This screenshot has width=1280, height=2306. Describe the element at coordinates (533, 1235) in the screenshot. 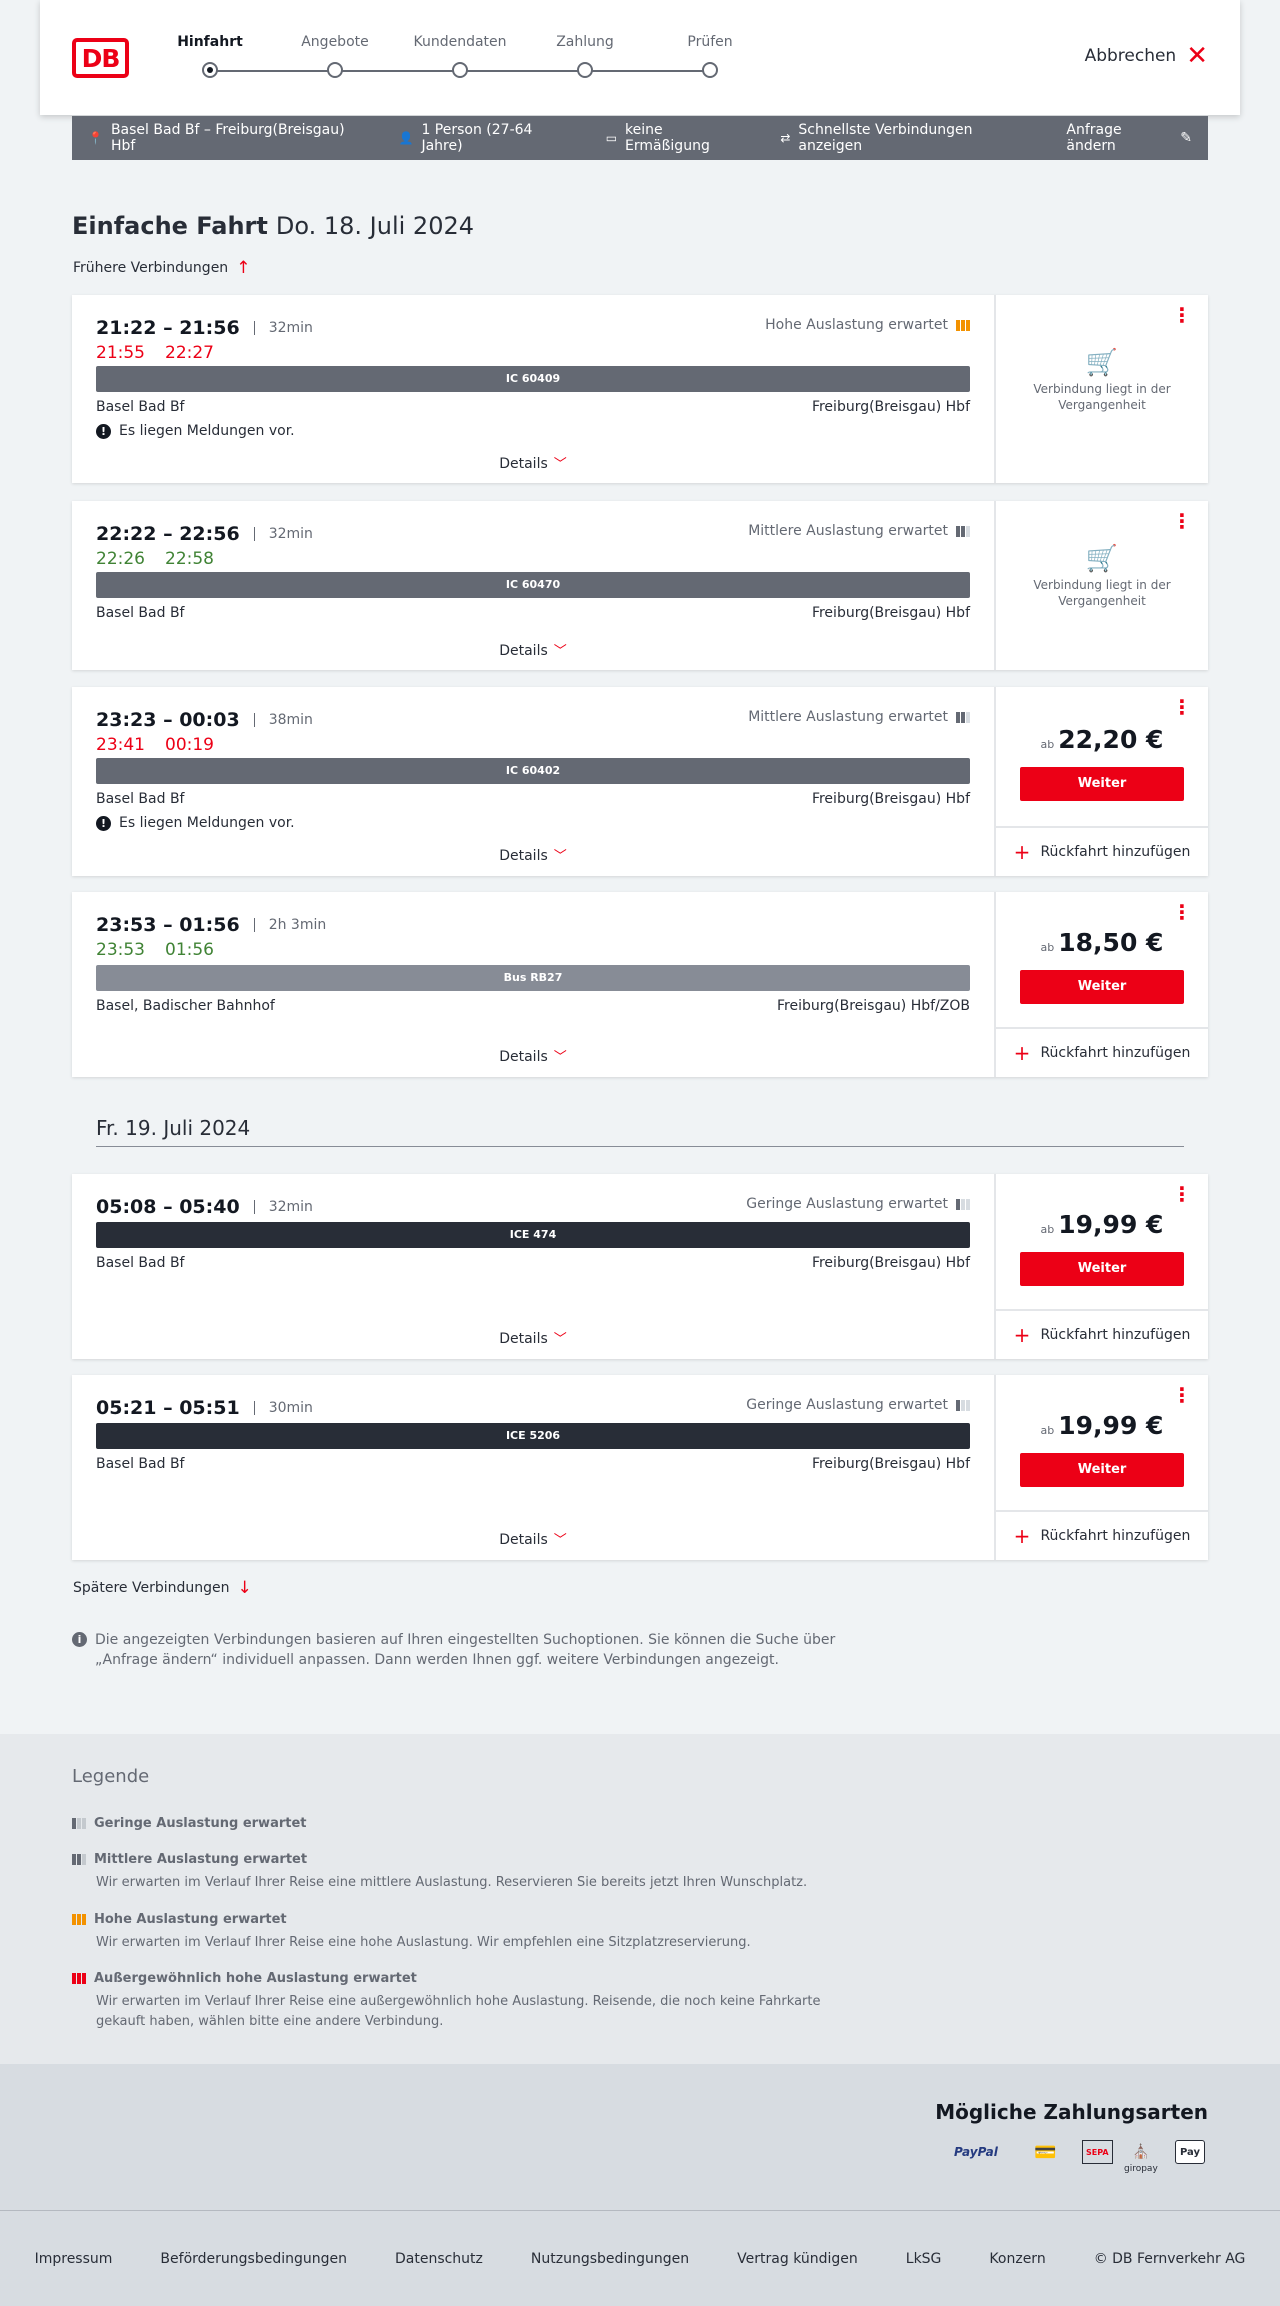

I see `train-bar: ICE 474` at that location.